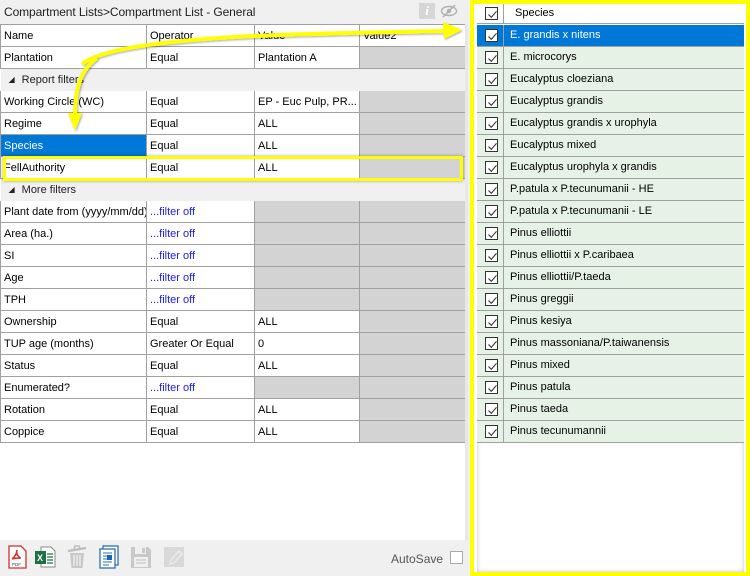 The width and height of the screenshot is (750, 576). Describe the element at coordinates (307, 343) in the screenshot. I see `filter-value-cell: 0` at that location.